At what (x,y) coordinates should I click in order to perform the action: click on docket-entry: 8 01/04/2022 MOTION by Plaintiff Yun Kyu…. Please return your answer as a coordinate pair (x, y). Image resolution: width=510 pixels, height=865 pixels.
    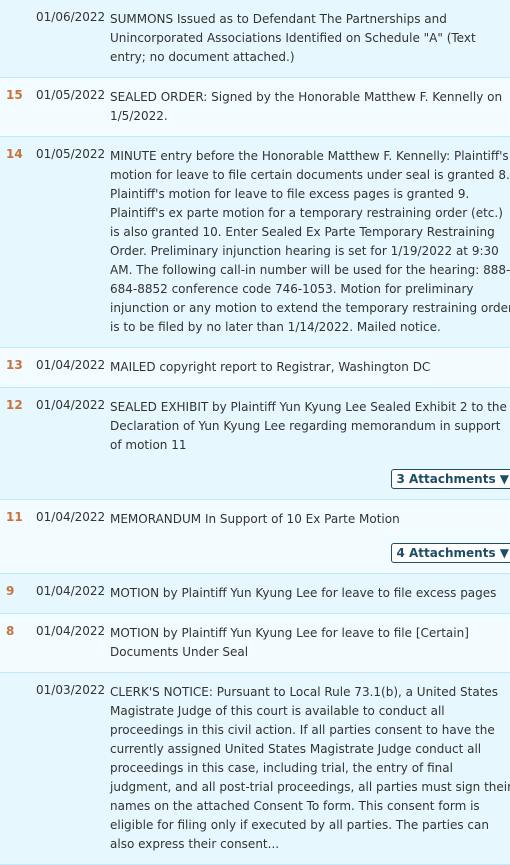
    Looking at the image, I should click on (255, 643).